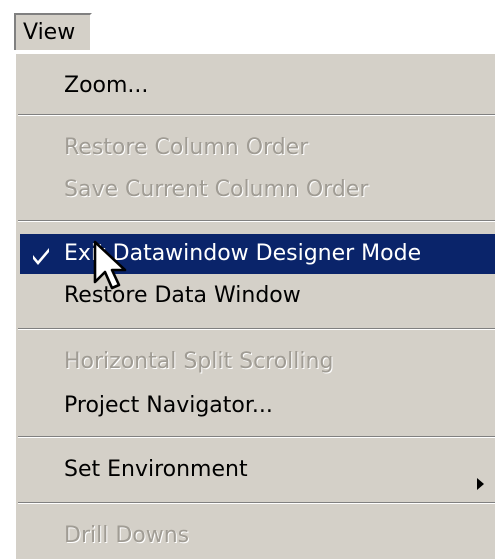 The width and height of the screenshot is (495, 559). I want to click on menu-item-label: Save Current Column Order, so click(216, 189).